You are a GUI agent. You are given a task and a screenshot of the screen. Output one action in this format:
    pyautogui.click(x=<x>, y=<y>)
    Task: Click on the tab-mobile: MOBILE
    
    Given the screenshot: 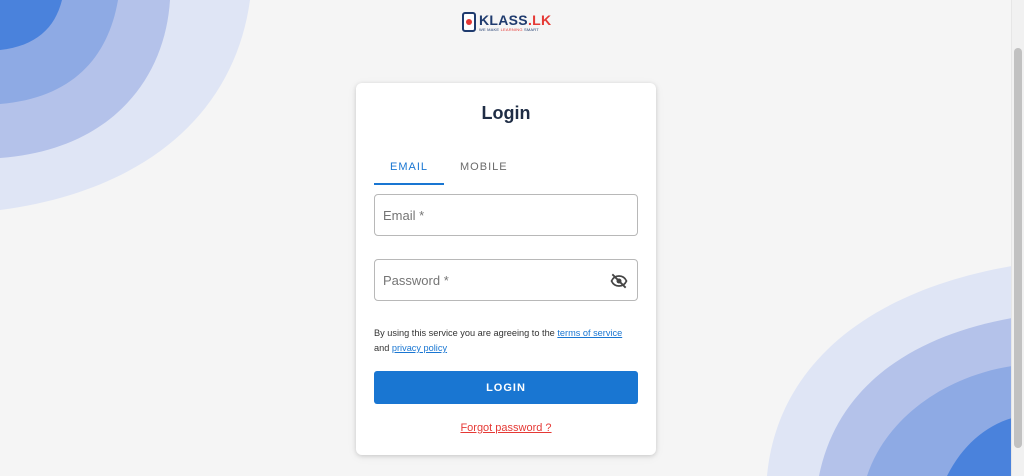 What is the action you would take?
    pyautogui.click(x=484, y=171)
    